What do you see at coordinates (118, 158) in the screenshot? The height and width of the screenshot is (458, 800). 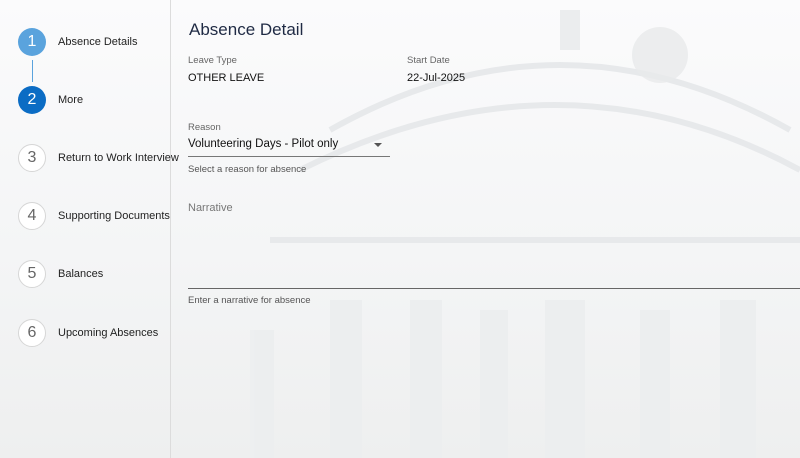 I see `step-label: Return to Work Interview` at bounding box center [118, 158].